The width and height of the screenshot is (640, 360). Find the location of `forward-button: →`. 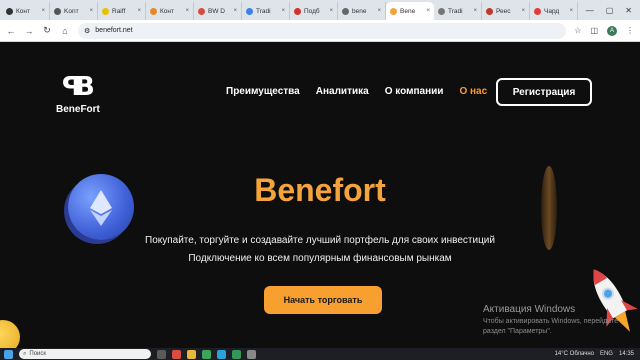

forward-button: → is located at coordinates (29, 31).